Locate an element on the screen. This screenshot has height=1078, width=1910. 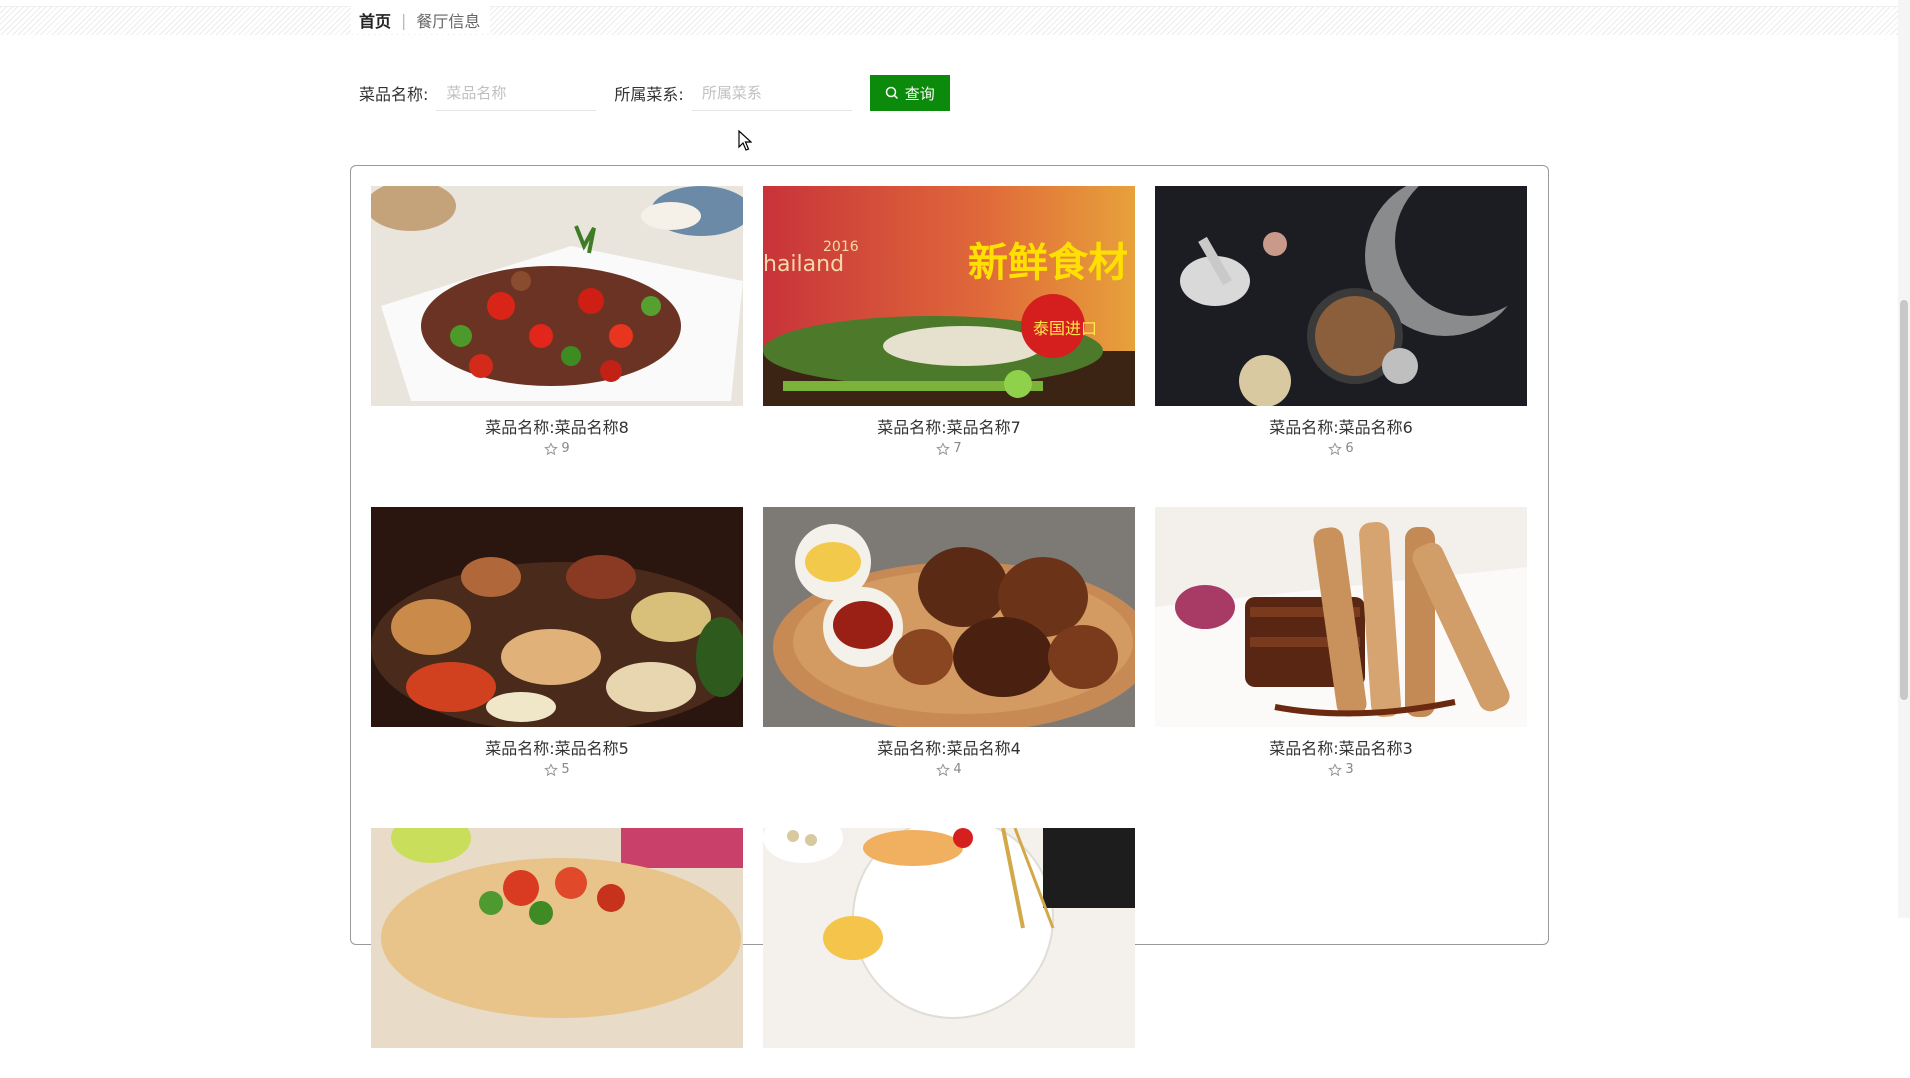
breadcrumb-current: 餐厅信息 is located at coordinates (448, 21).